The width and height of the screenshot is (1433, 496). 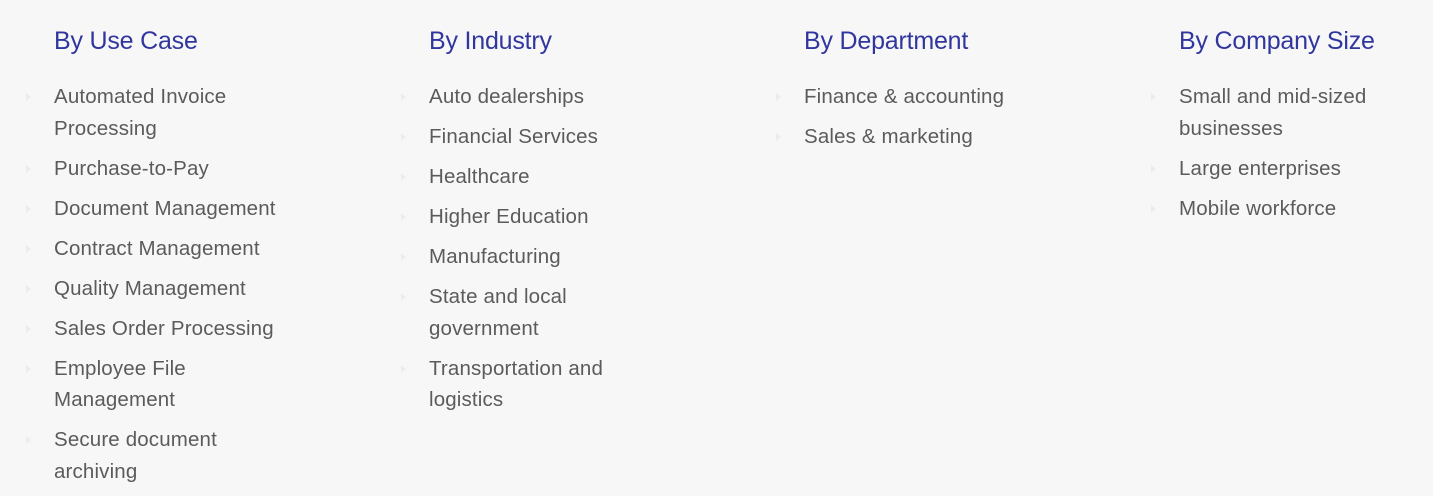 I want to click on list-item: Healthcare, so click(x=545, y=177).